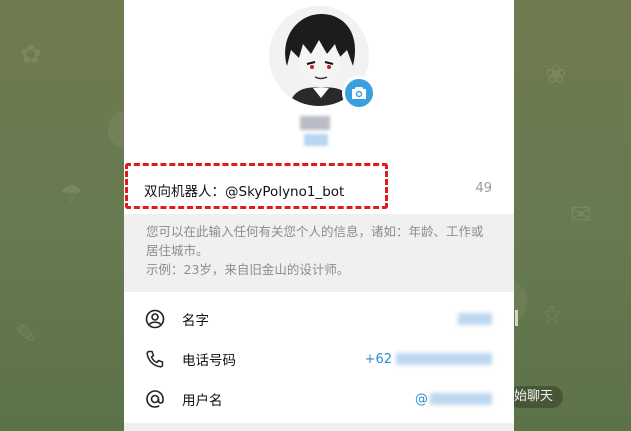  What do you see at coordinates (483, 188) in the screenshot?
I see `bio-char-count: 49` at bounding box center [483, 188].